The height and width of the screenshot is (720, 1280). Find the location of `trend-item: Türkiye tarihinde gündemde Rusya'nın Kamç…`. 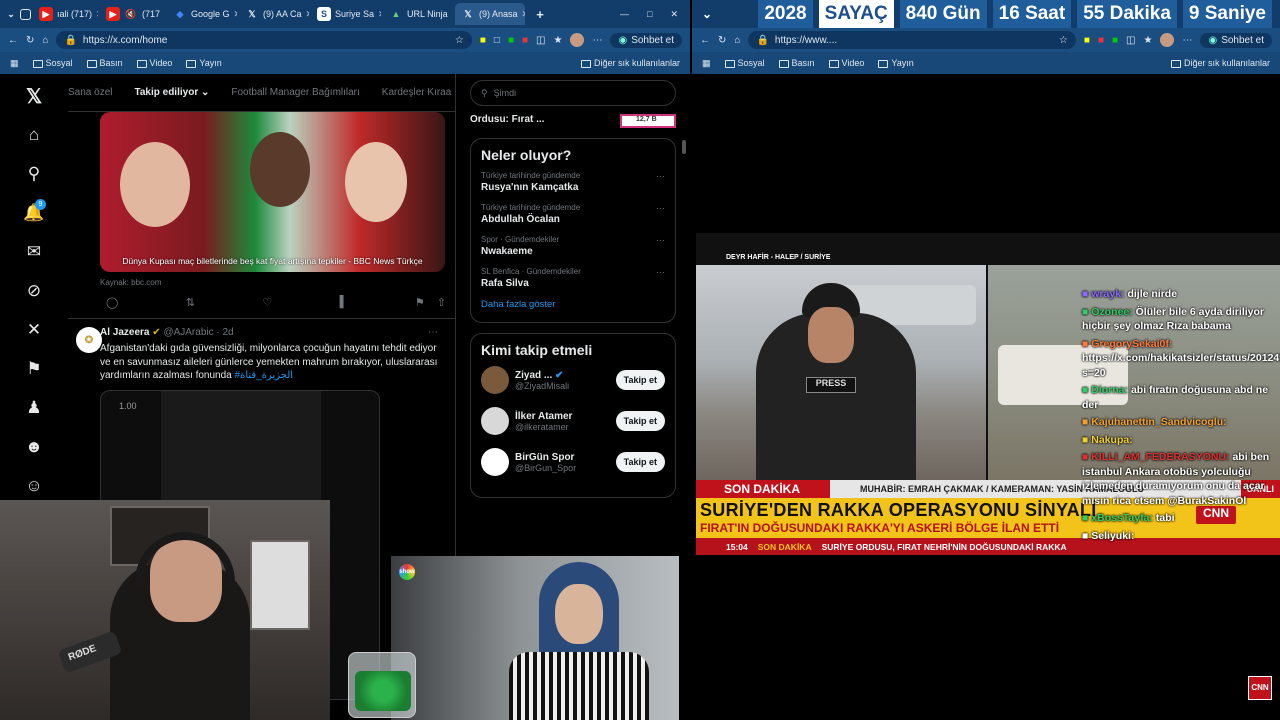

trend-item: Türkiye tarihinde gündemde Rusya'nın Kamç… is located at coordinates (573, 182).